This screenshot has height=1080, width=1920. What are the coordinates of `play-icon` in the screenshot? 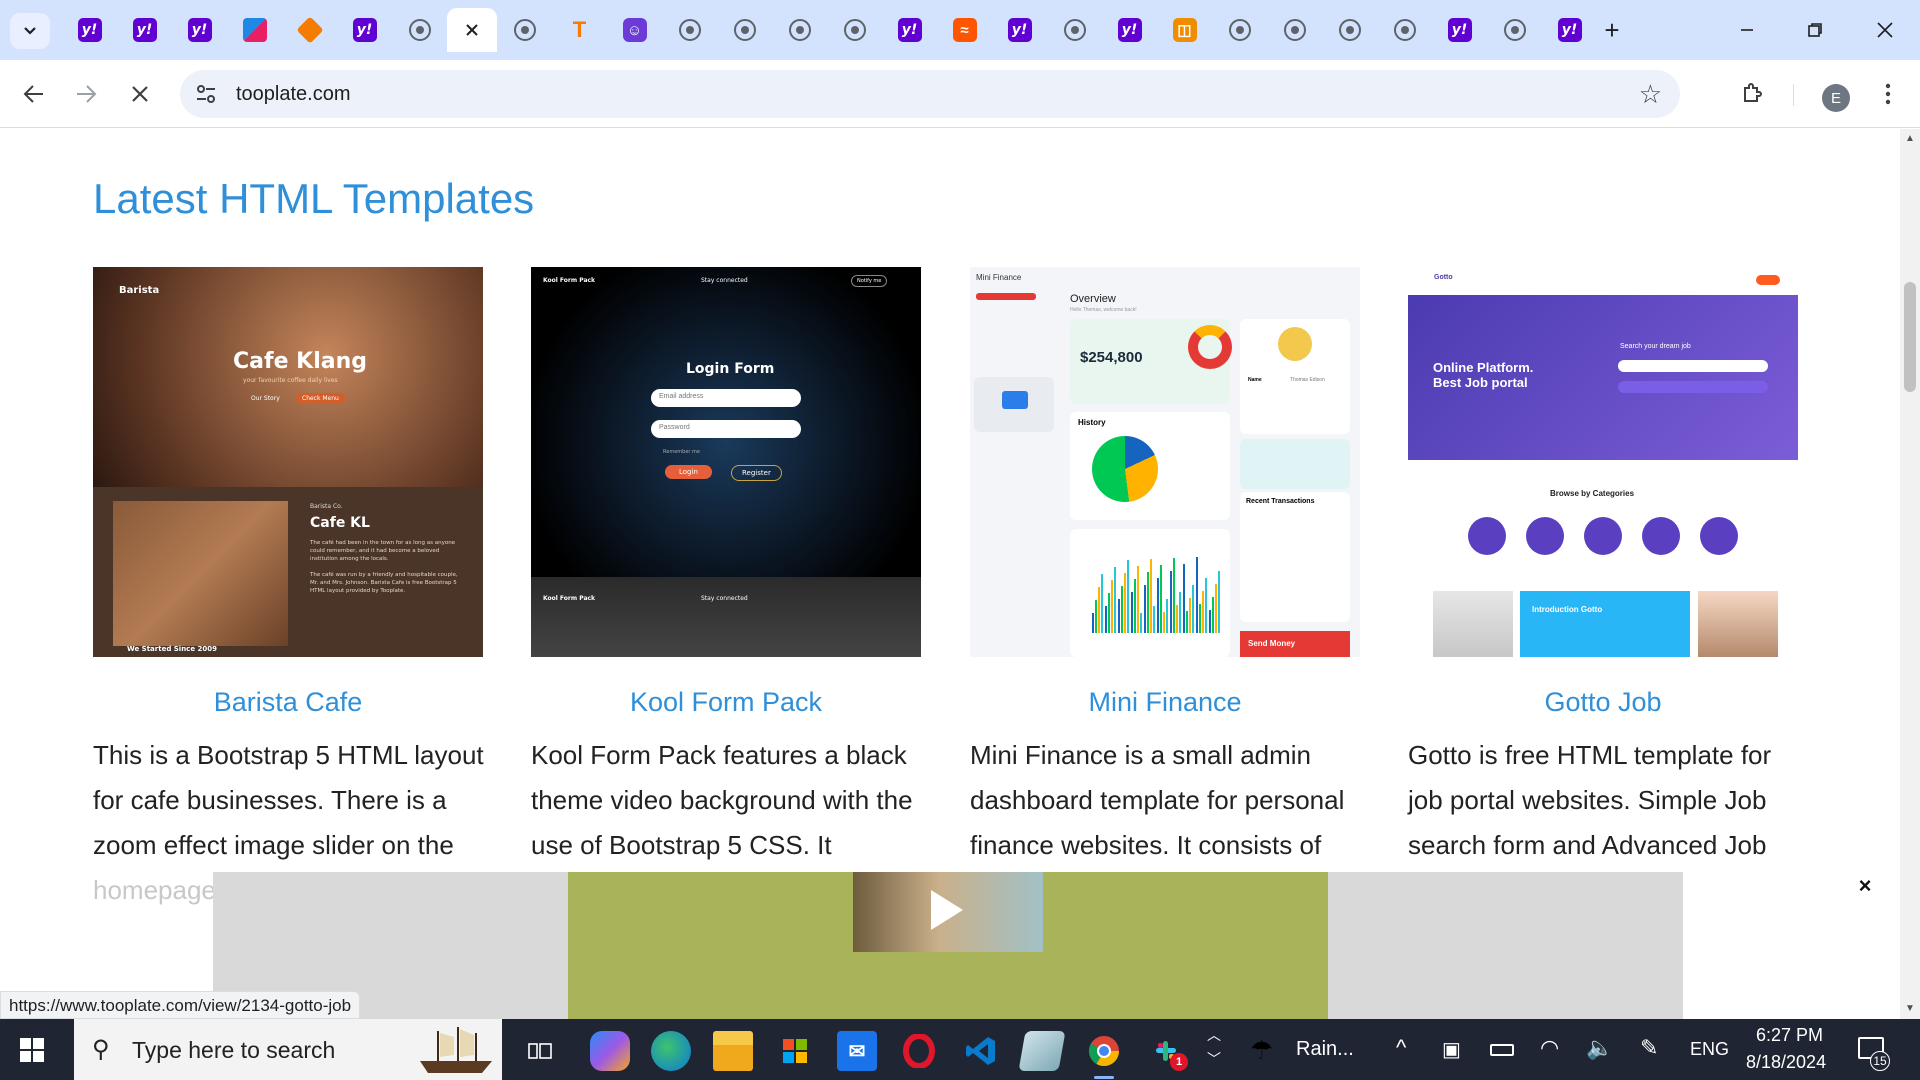 It's located at (947, 910).